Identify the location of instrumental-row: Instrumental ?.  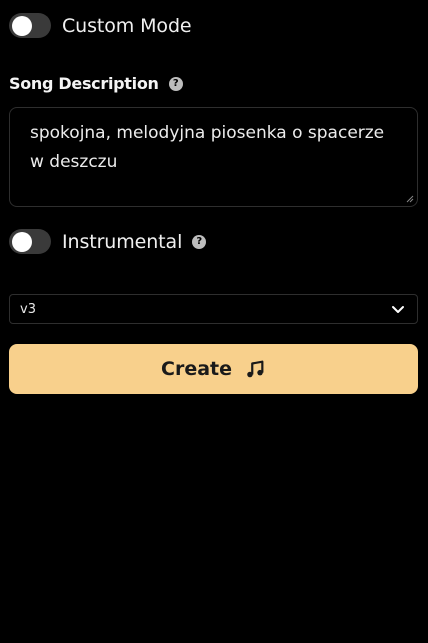
(108, 241).